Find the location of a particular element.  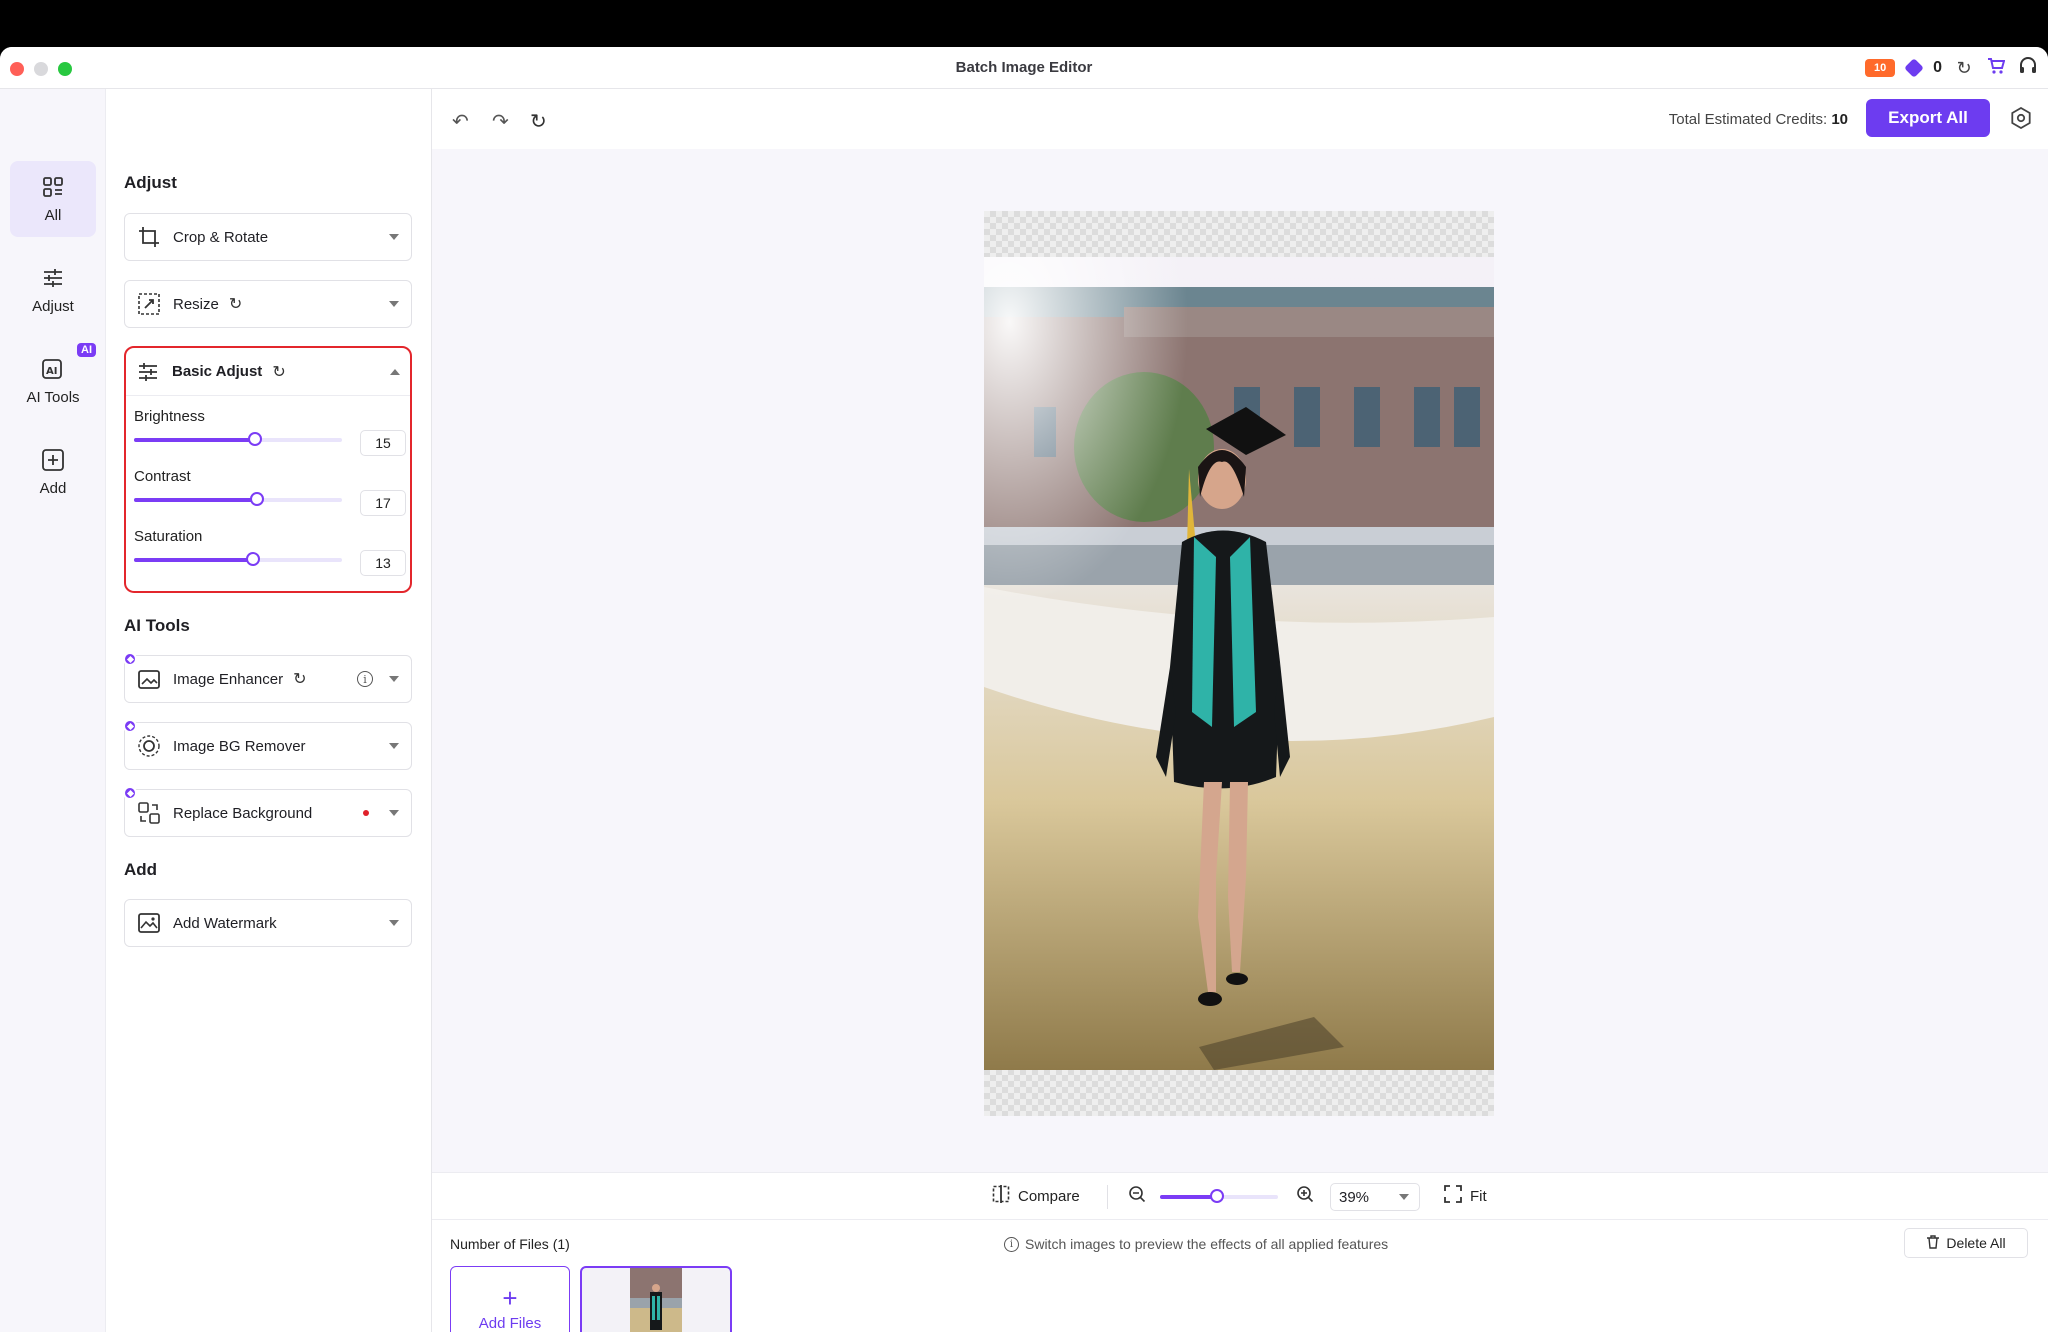

files-count: Number of Files (1) is located at coordinates (510, 1244).